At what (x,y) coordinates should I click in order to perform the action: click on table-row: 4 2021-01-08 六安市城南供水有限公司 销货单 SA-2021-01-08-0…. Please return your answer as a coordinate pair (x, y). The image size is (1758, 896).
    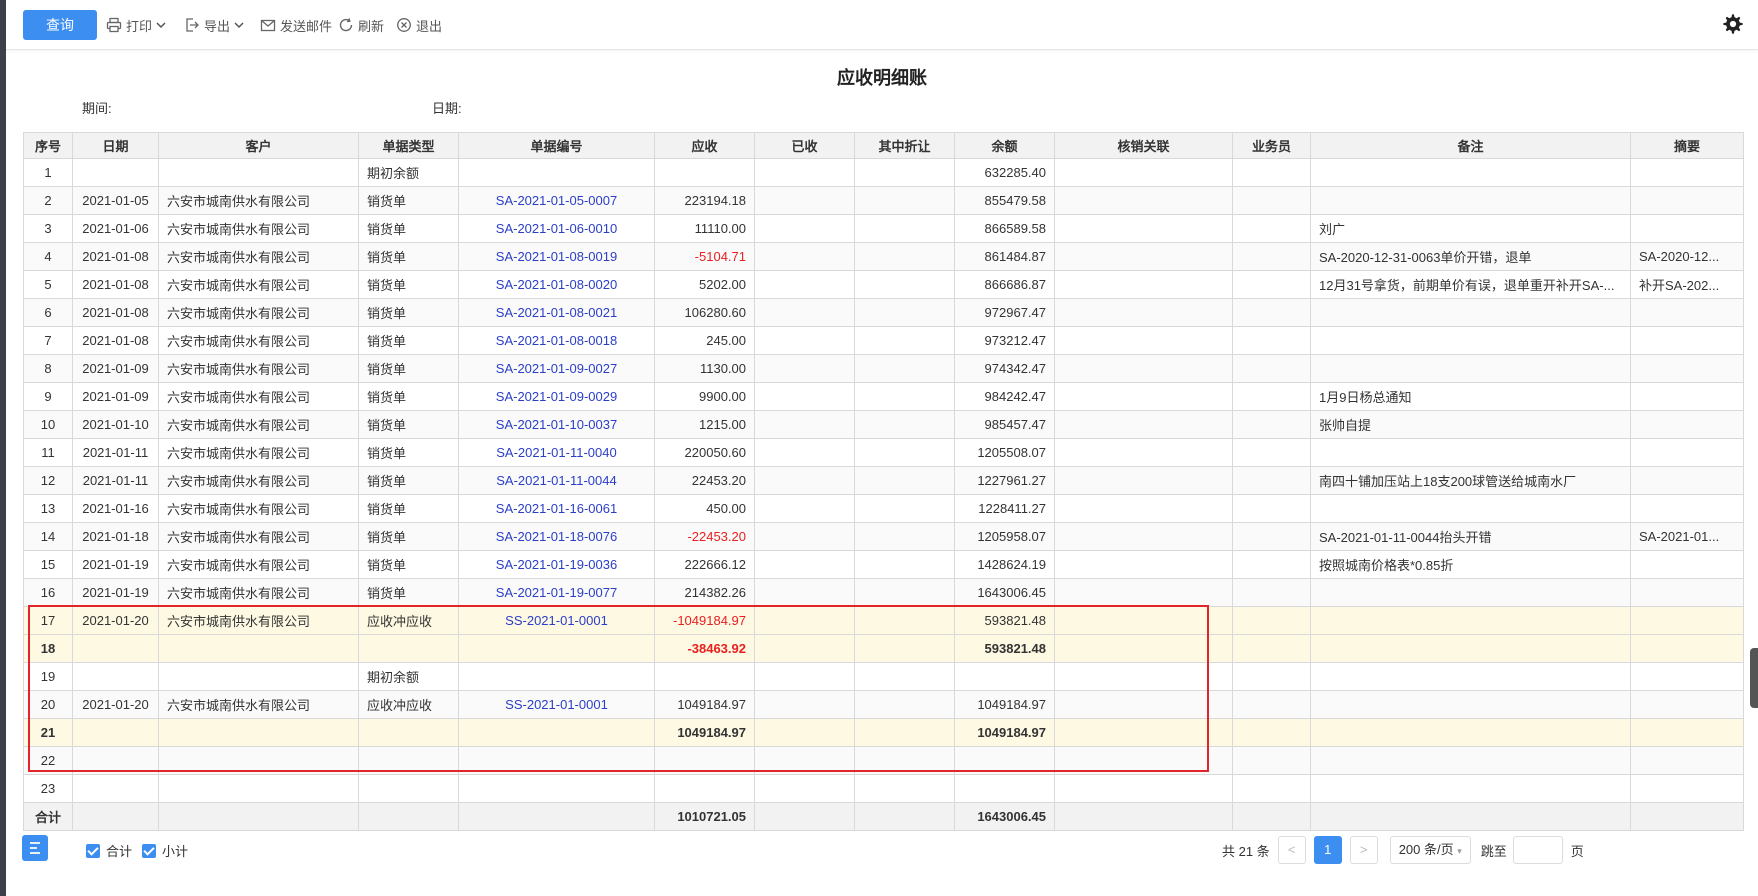
    Looking at the image, I should click on (883, 256).